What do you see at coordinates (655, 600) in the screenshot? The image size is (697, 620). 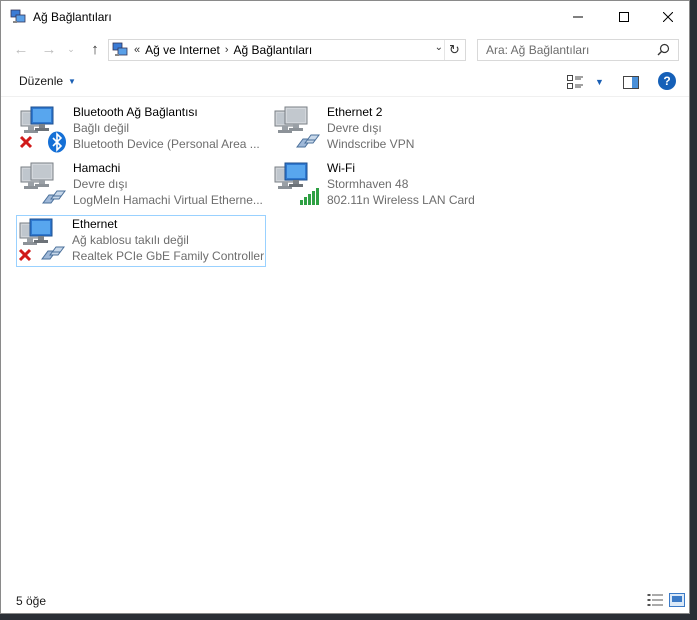 I see `details-view-icon` at bounding box center [655, 600].